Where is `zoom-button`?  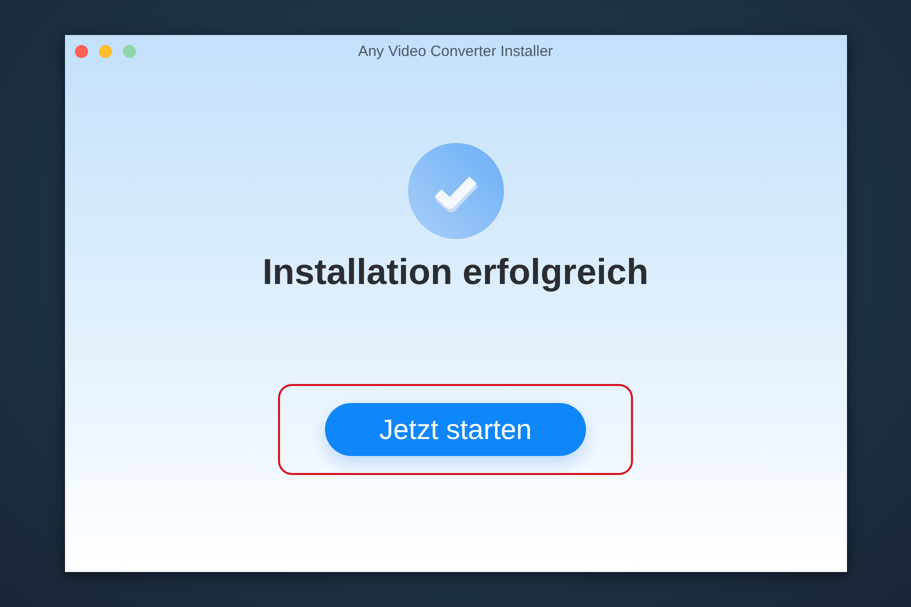
zoom-button is located at coordinates (129, 51).